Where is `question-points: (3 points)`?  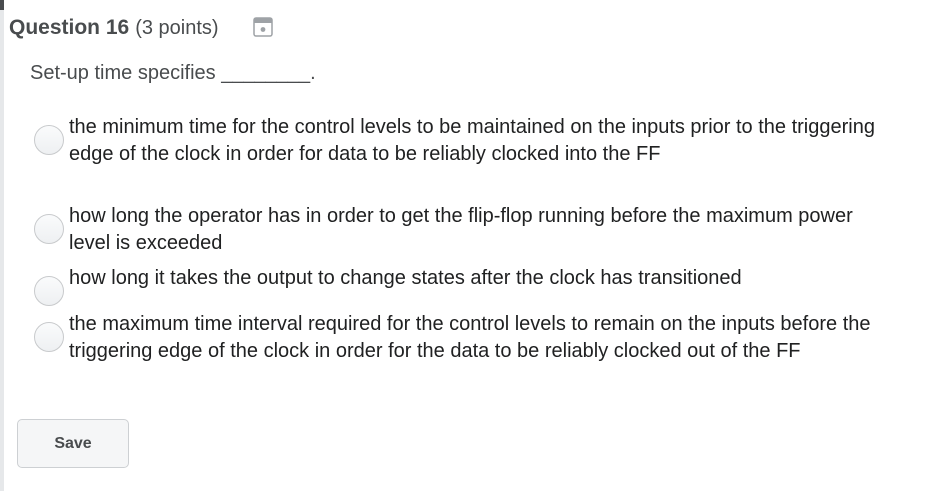 question-points: (3 points) is located at coordinates (177, 27).